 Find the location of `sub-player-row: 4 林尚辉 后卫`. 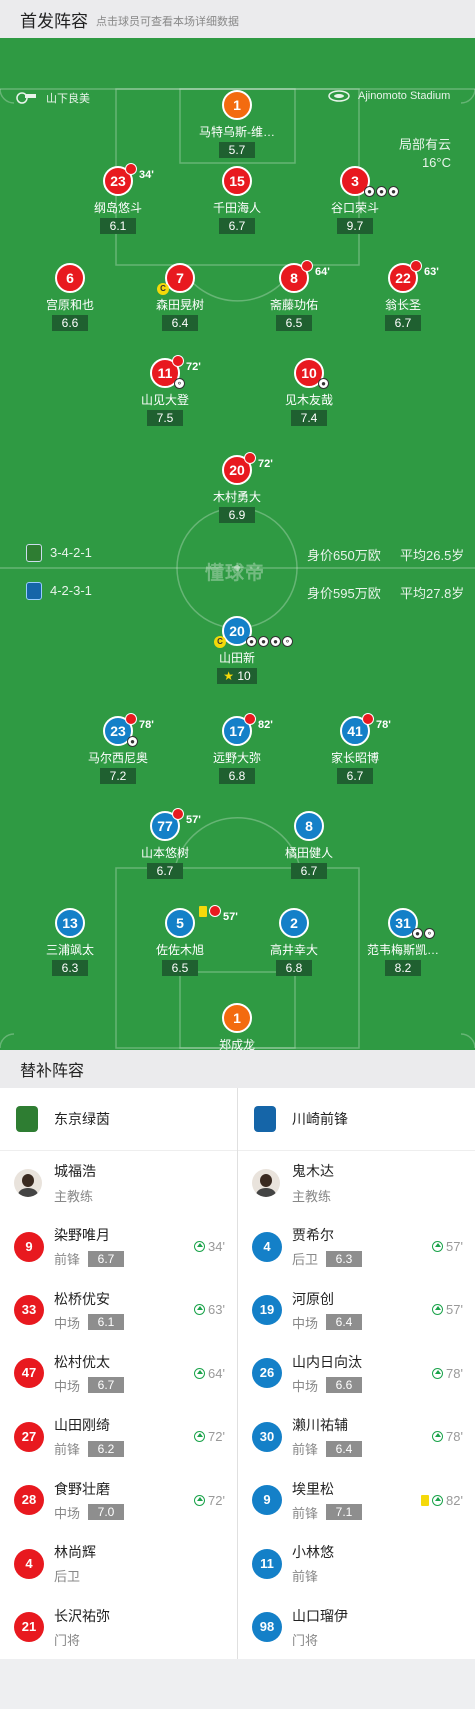

sub-player-row: 4 林尚辉 后卫 is located at coordinates (118, 1563).